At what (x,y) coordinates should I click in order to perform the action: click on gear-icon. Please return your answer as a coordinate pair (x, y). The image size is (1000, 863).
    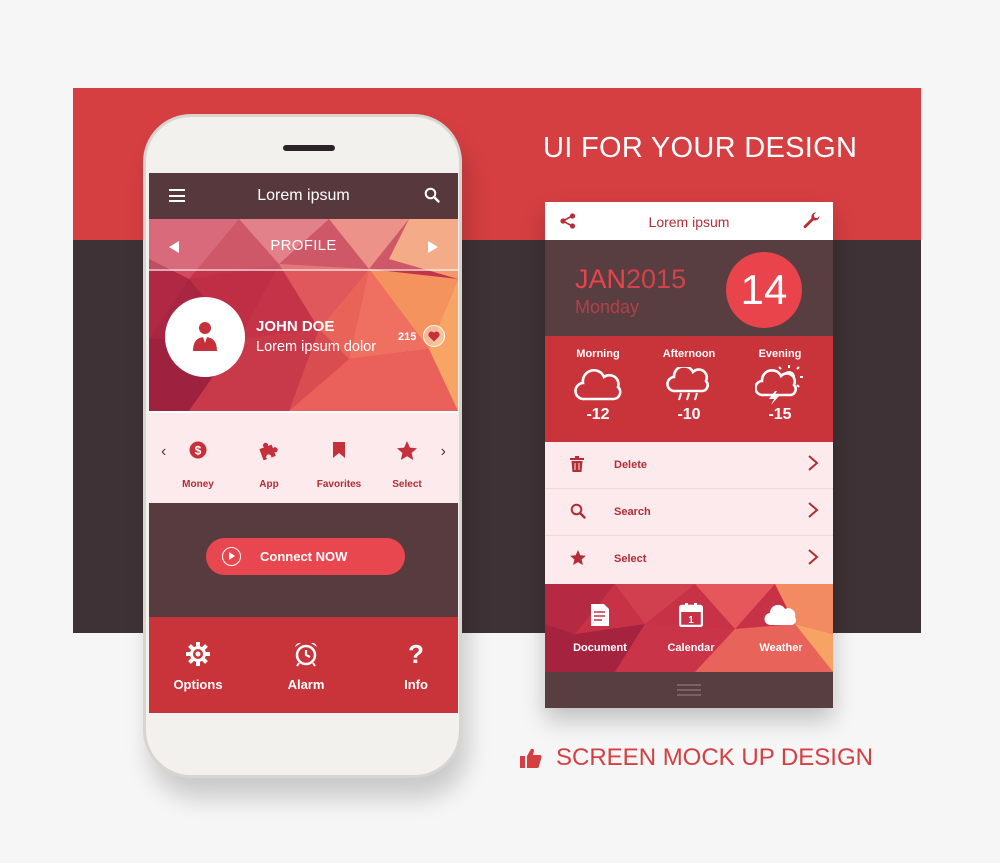
    Looking at the image, I should click on (198, 654).